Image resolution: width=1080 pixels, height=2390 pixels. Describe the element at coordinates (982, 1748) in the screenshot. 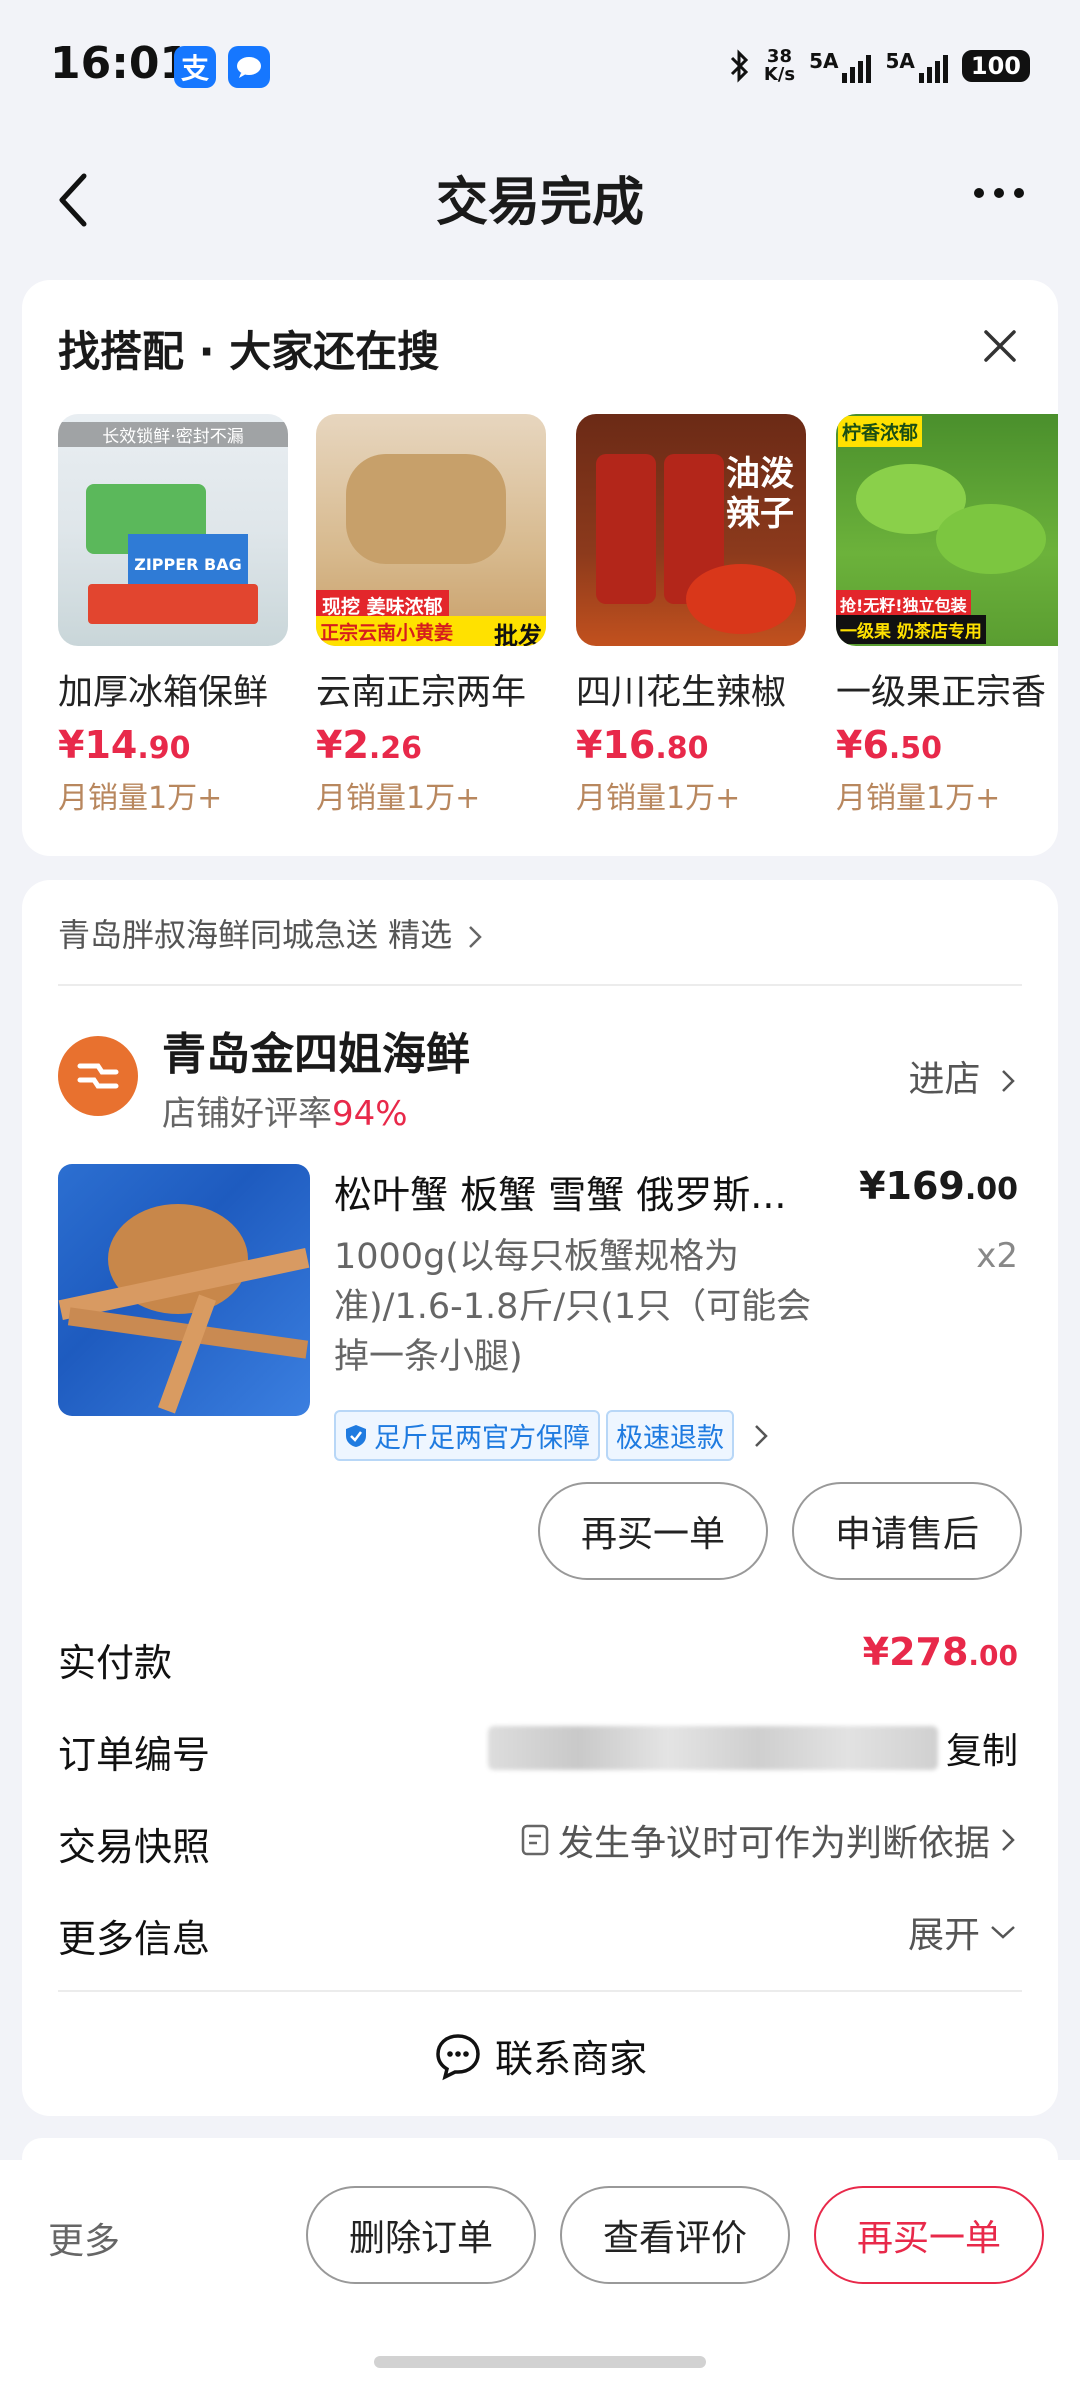

I see `copy-button: 复制` at that location.